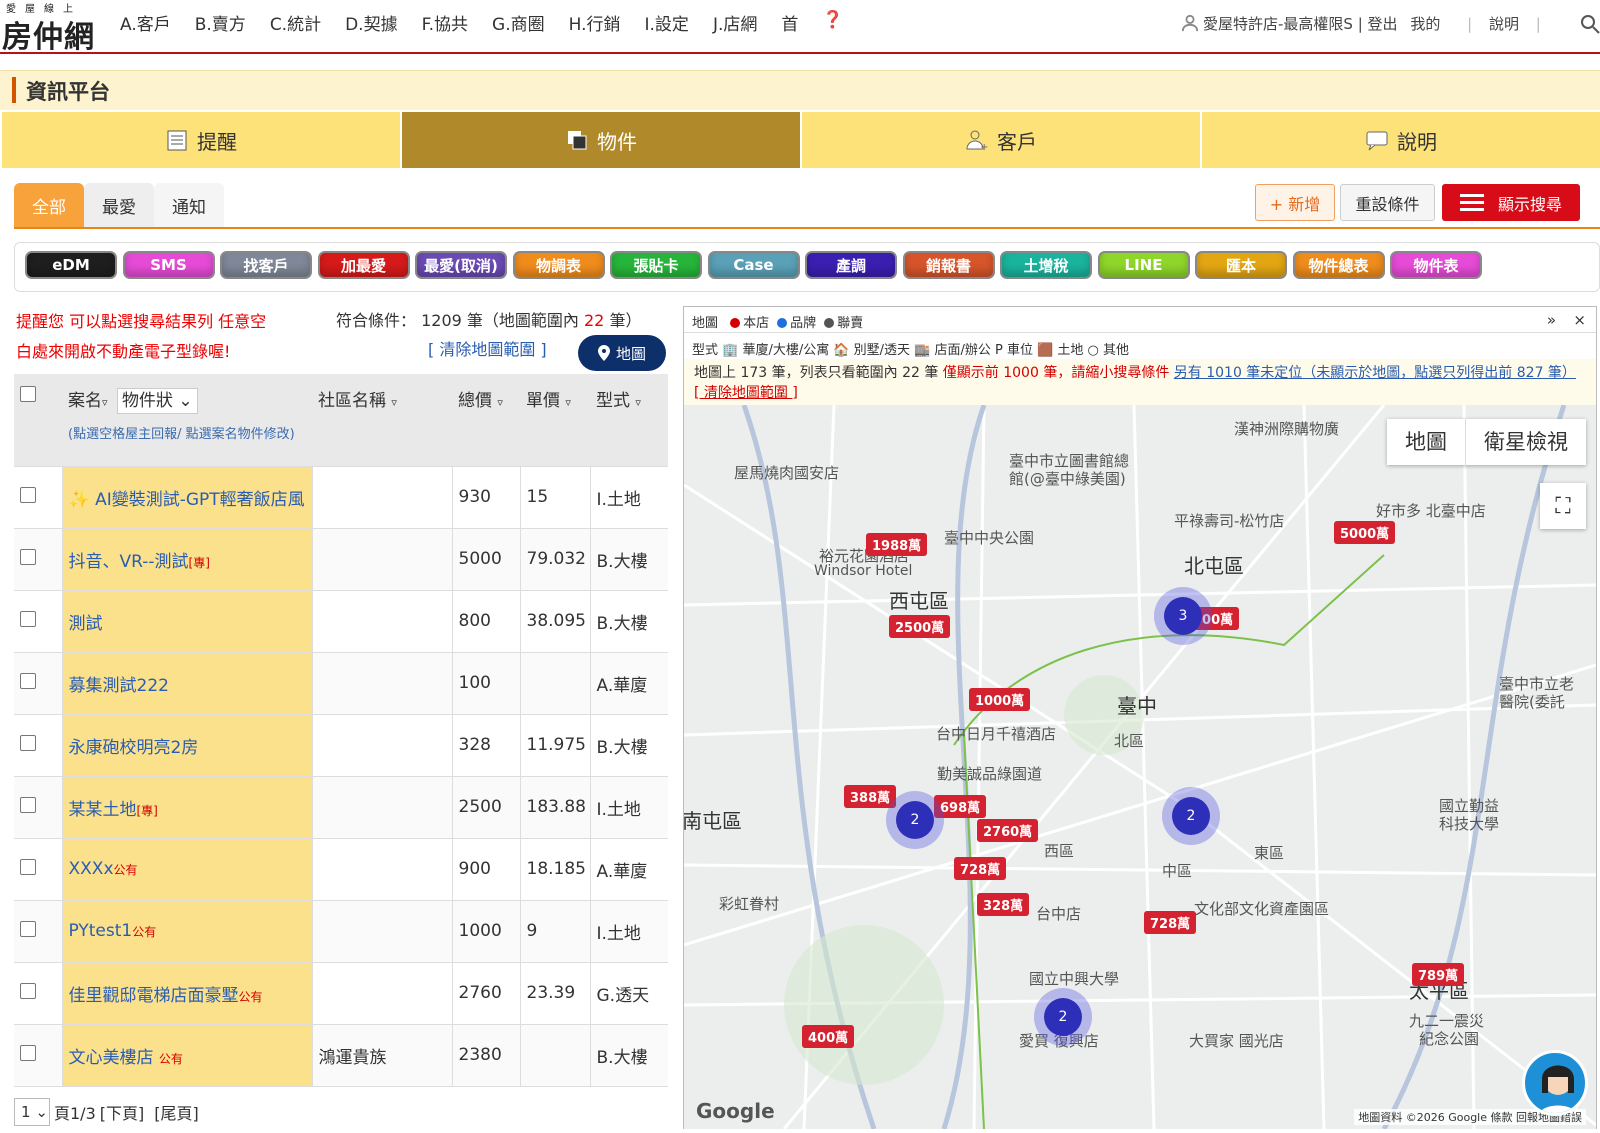 This screenshot has height=1133, width=1600. Describe the element at coordinates (1425, 24) in the screenshot. I see `mine-link: 我的` at that location.